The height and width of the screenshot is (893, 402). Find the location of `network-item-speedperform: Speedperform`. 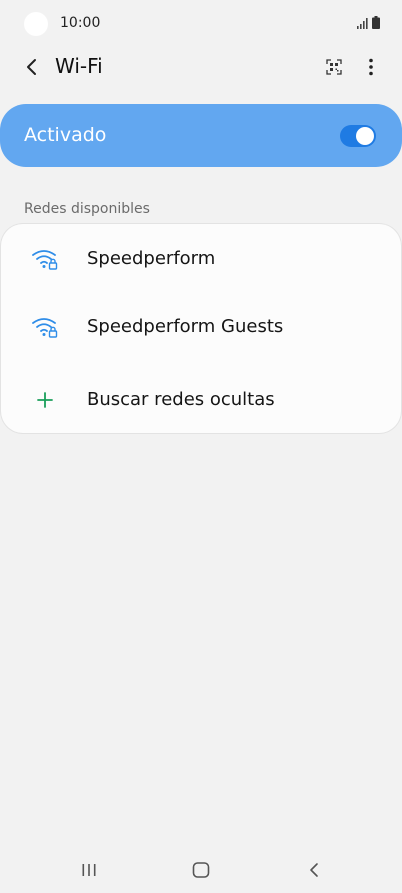

network-item-speedperform: Speedperform is located at coordinates (201, 259).